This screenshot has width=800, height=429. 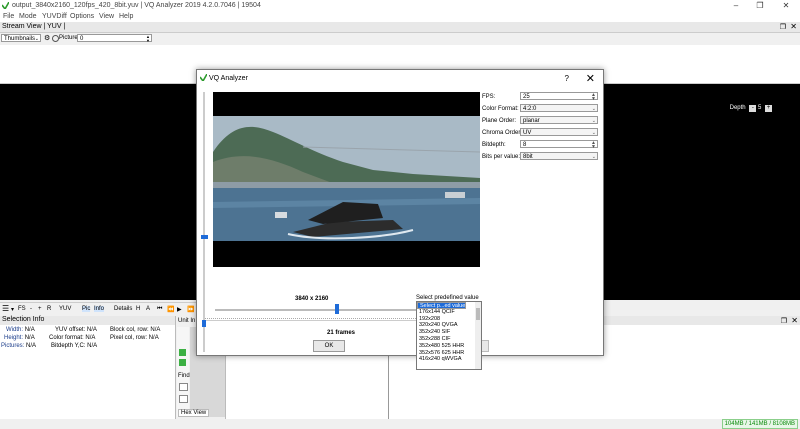 What do you see at coordinates (148, 309) in the screenshot?
I see `a-button: A` at bounding box center [148, 309].